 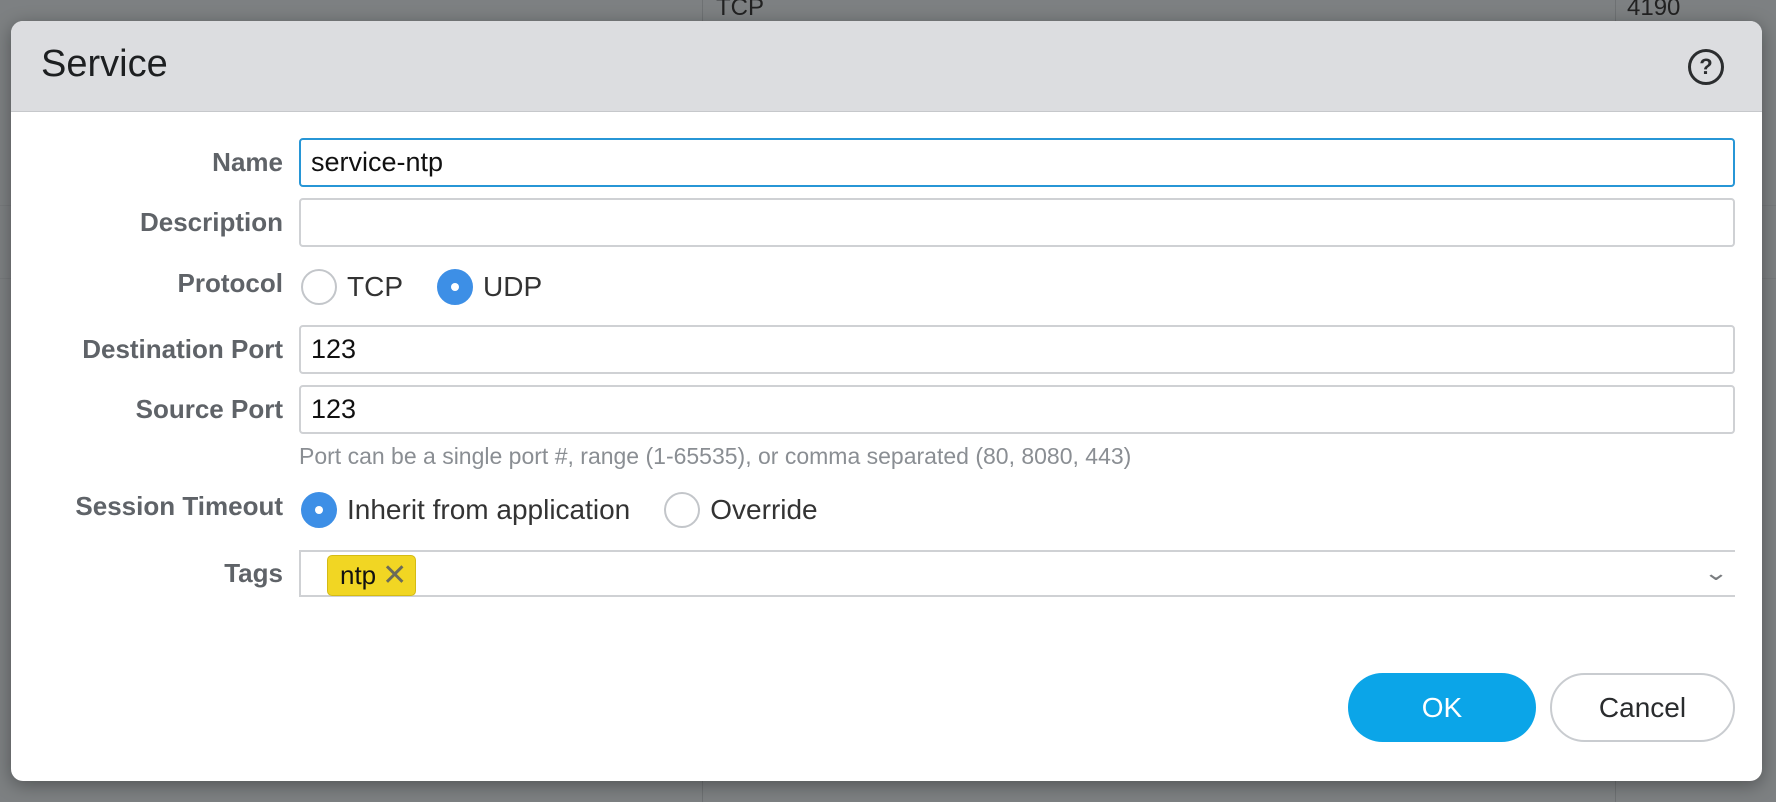 I want to click on session-timeout-option-label: Inherit from application, so click(x=489, y=509).